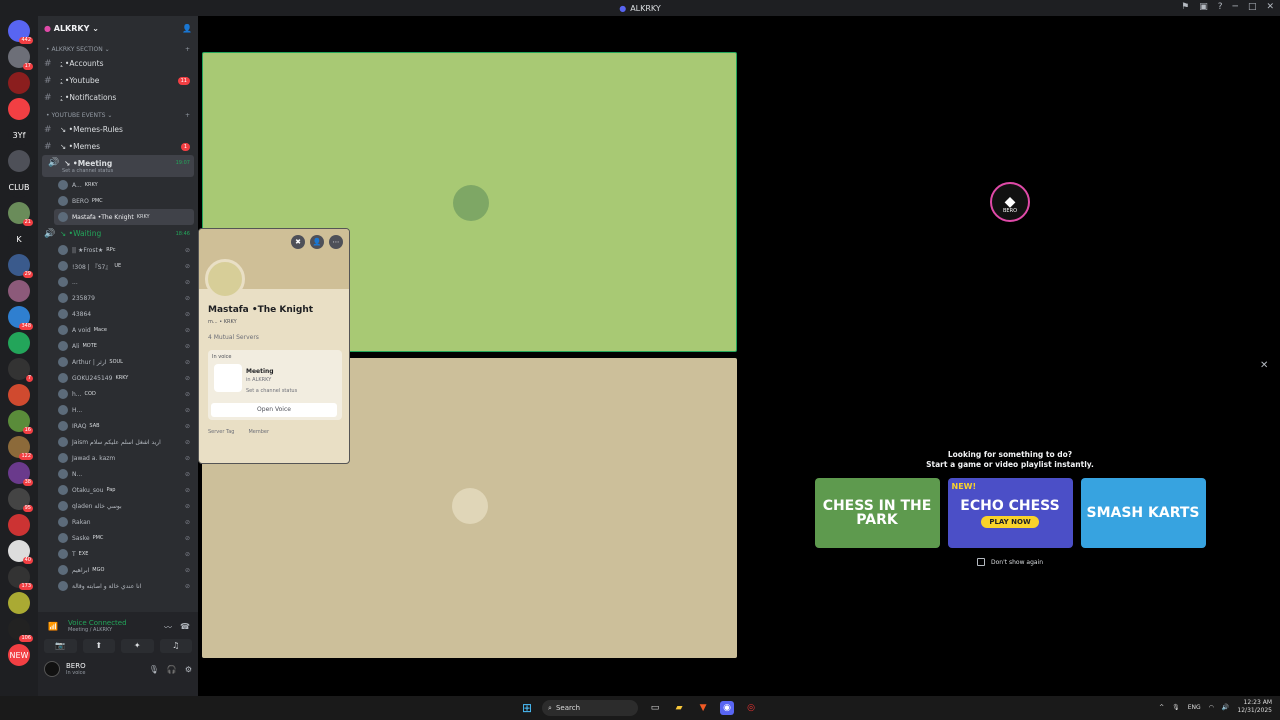 The image size is (1280, 720). Describe the element at coordinates (172, 669) in the screenshot. I see `headphones-icon: 🎧` at that location.